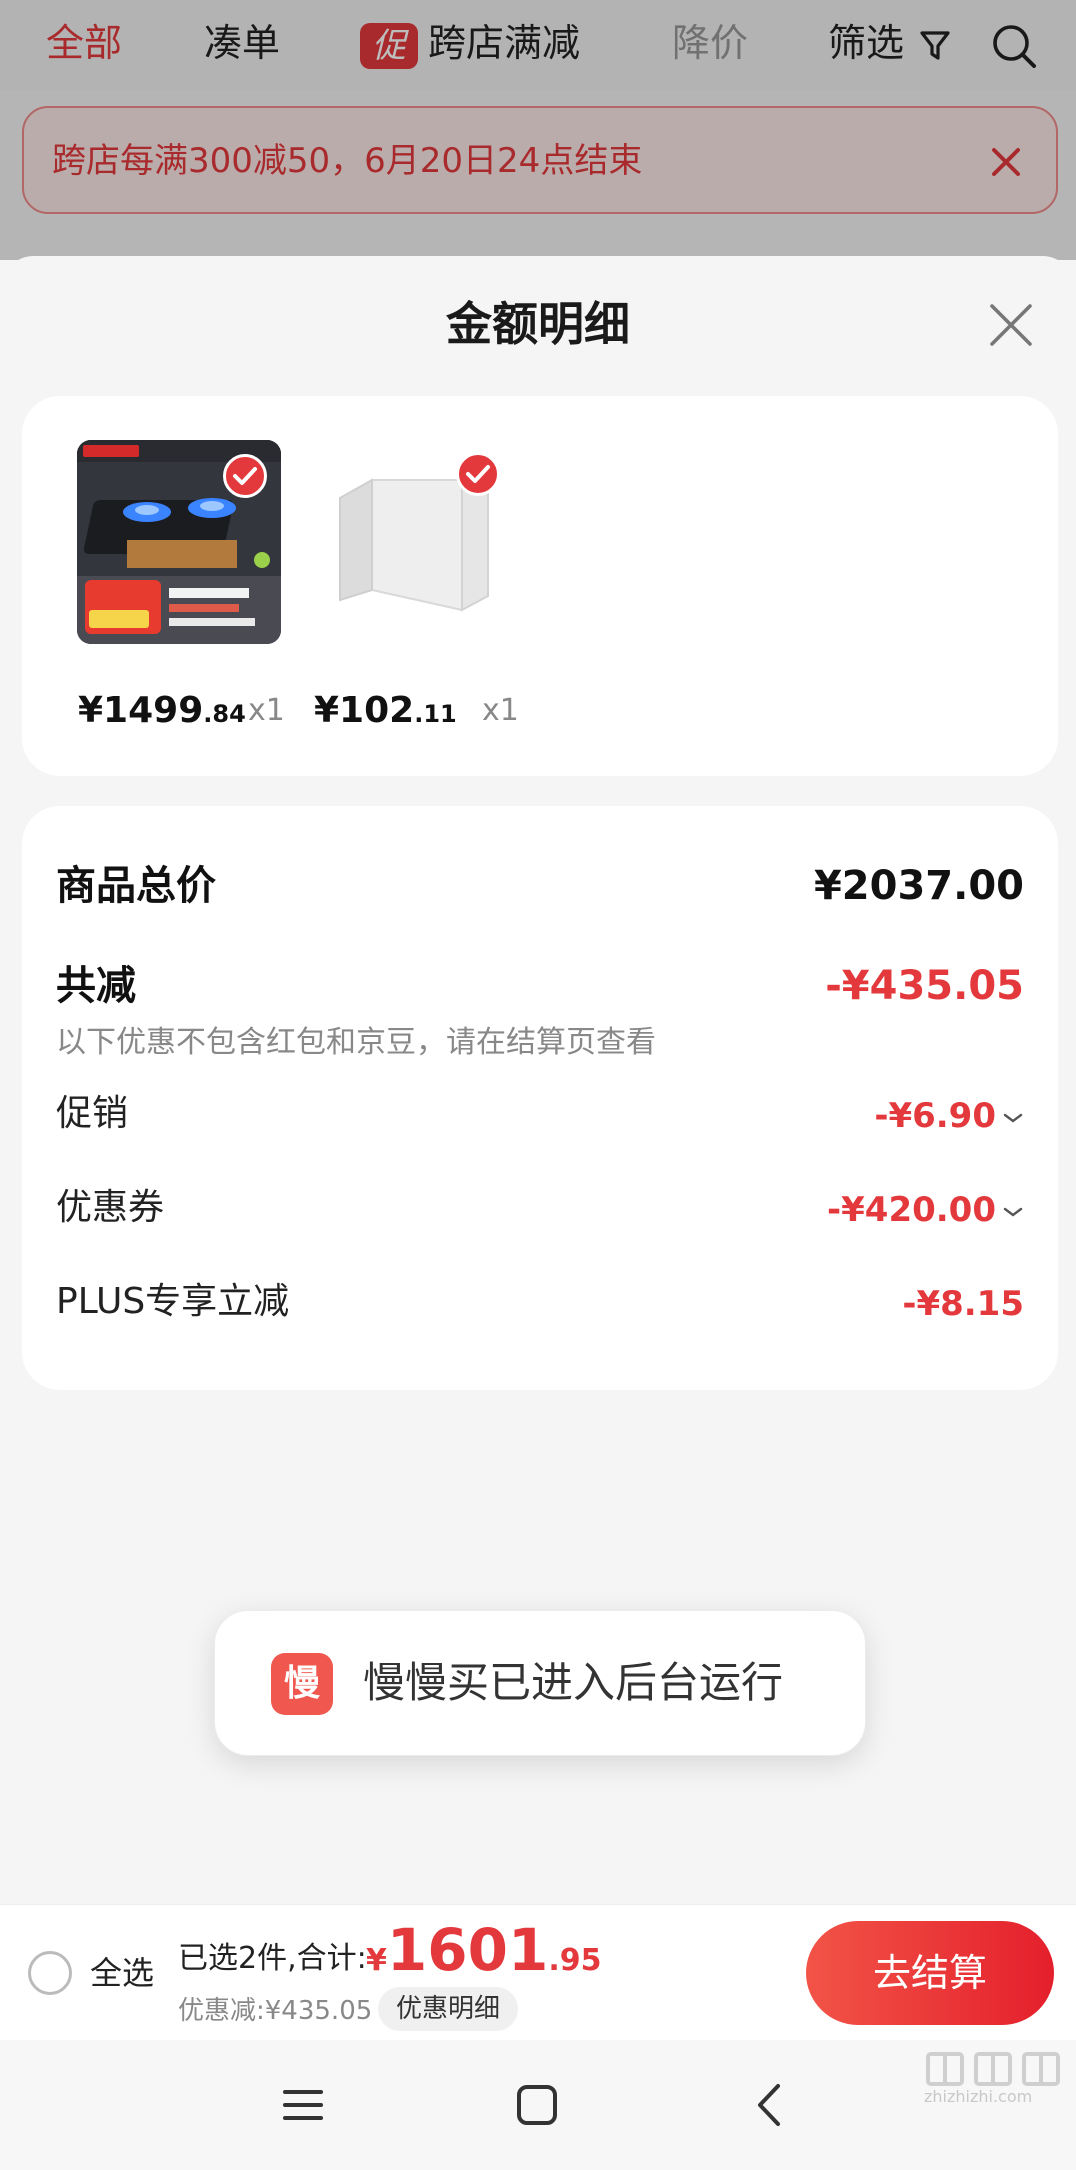 Image resolution: width=1076 pixels, height=2170 pixels. What do you see at coordinates (303, 2105) in the screenshot?
I see `menu-icon` at bounding box center [303, 2105].